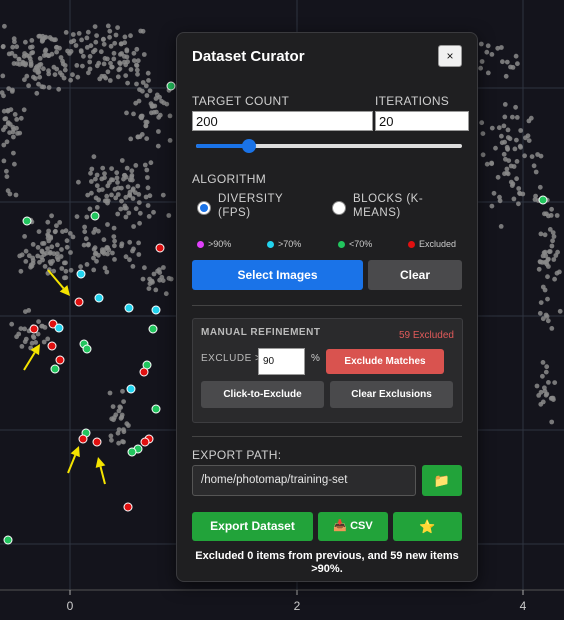 This screenshot has height=620, width=564. What do you see at coordinates (398, 206) in the screenshot?
I see `radio-blocks-label: BLOCKS (K-MEANS)` at bounding box center [398, 206].